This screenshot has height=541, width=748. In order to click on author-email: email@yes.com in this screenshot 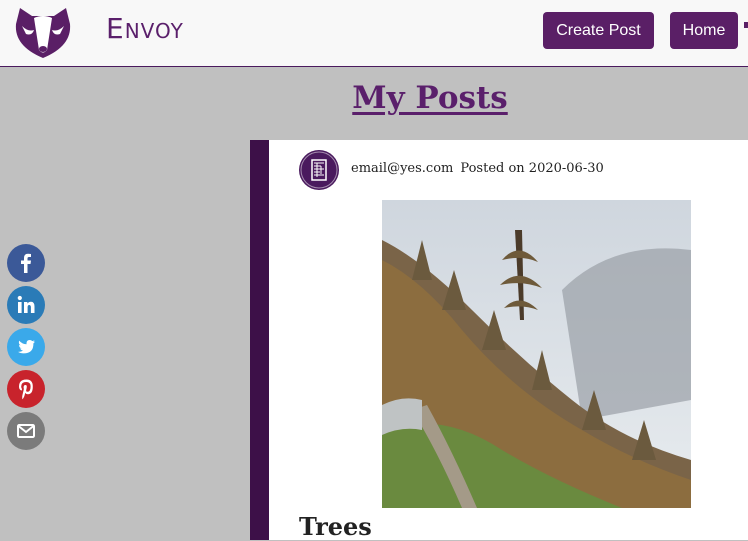, I will do `click(402, 168)`.